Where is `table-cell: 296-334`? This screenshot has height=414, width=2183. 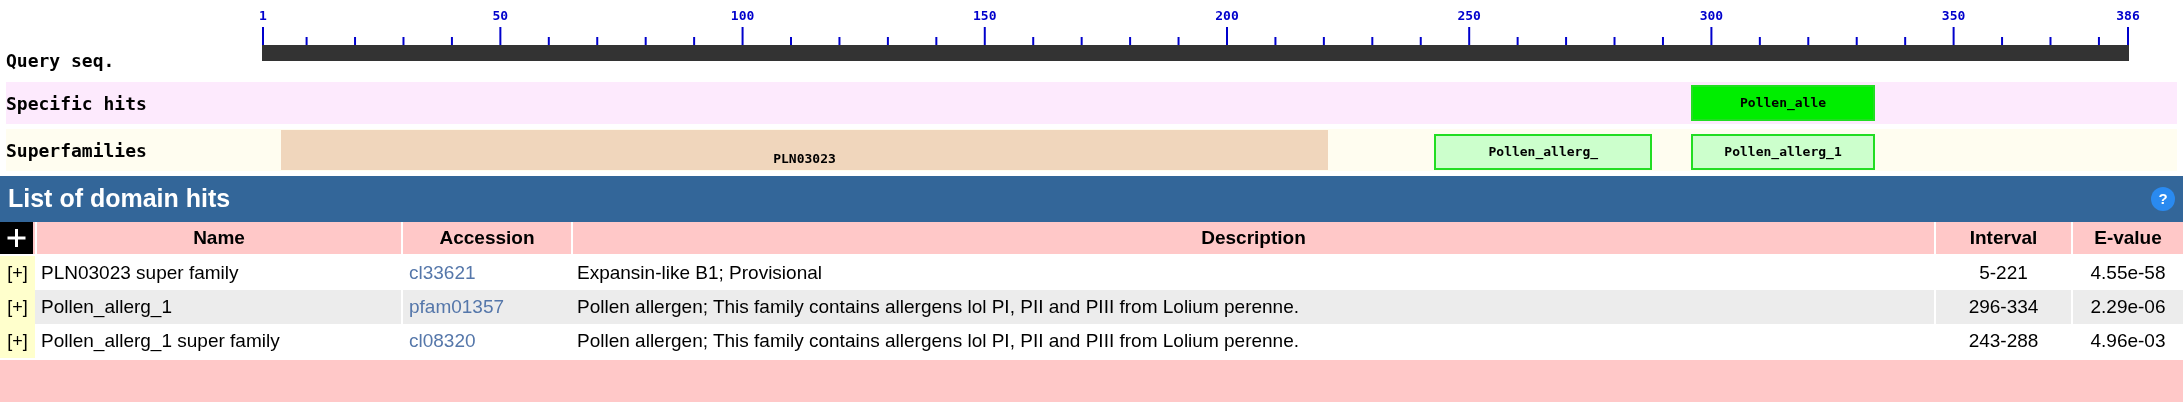 table-cell: 296-334 is located at coordinates (2002, 307).